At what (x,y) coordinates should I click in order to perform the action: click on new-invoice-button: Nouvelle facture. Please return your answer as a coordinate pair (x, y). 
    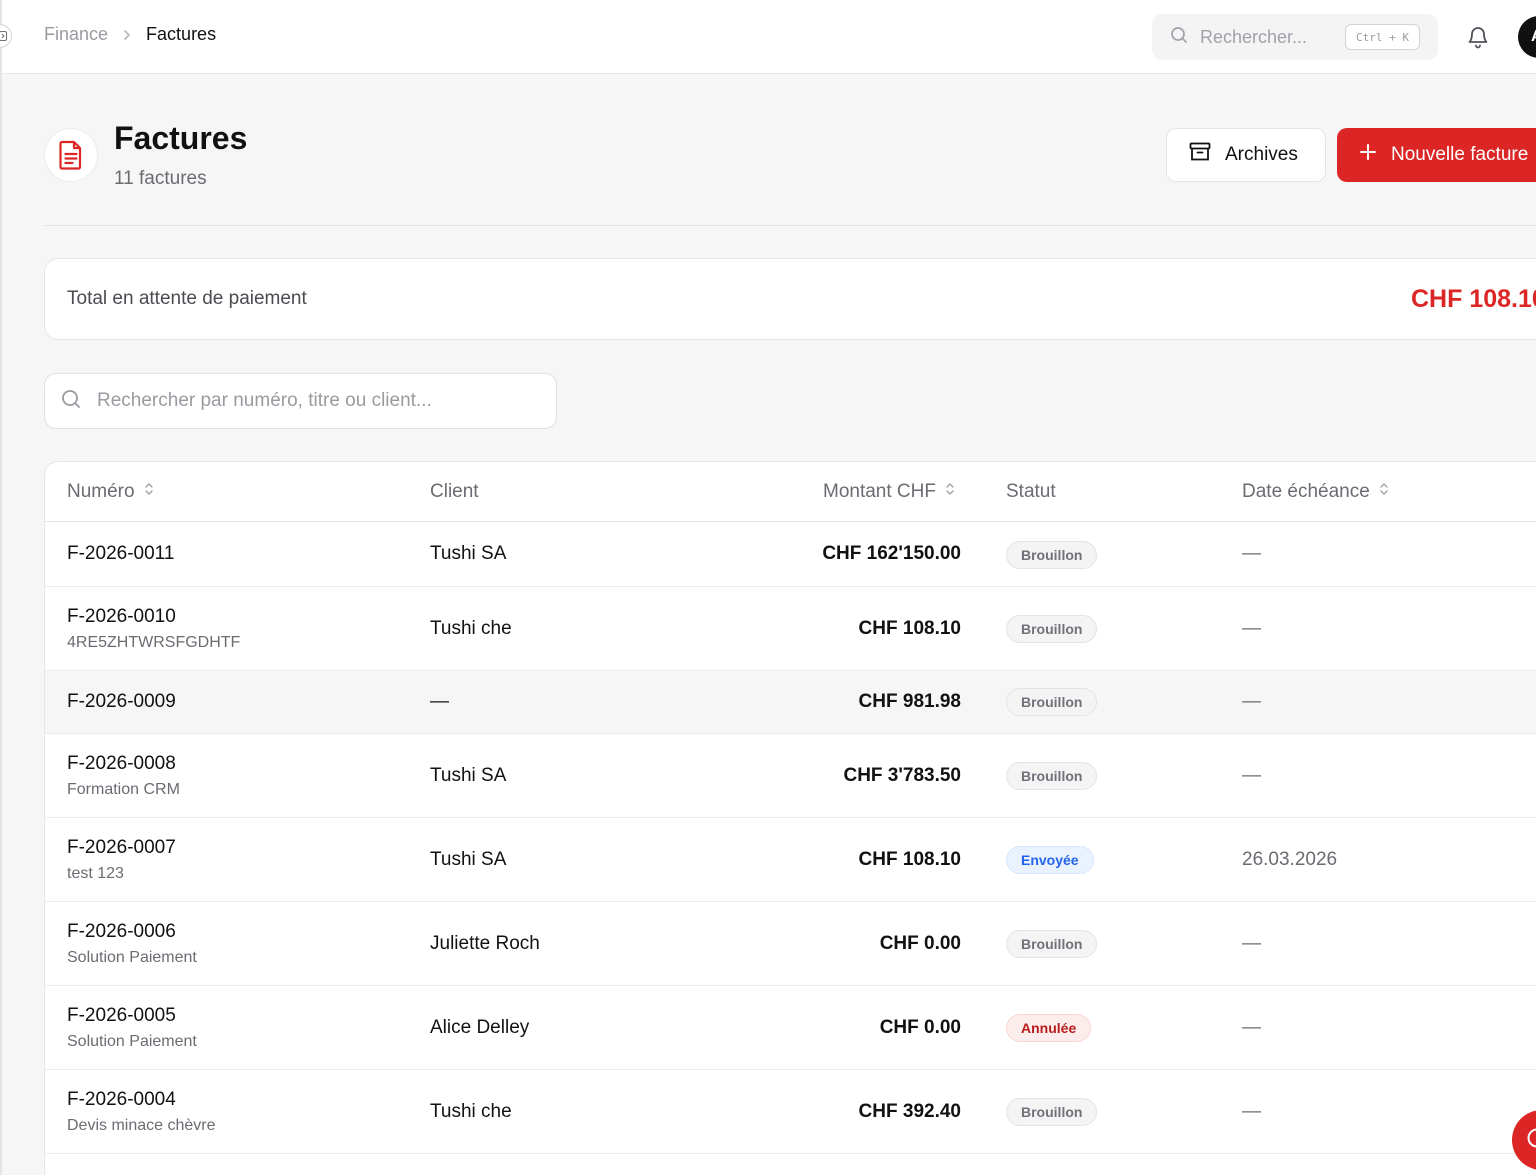
    Looking at the image, I should click on (1436, 155).